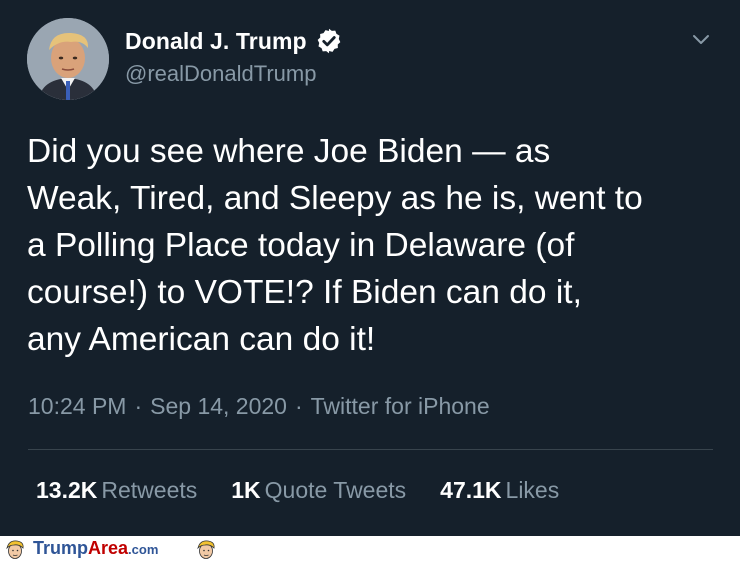  Describe the element at coordinates (149, 490) in the screenshot. I see `retweets-label: Retweets` at that location.